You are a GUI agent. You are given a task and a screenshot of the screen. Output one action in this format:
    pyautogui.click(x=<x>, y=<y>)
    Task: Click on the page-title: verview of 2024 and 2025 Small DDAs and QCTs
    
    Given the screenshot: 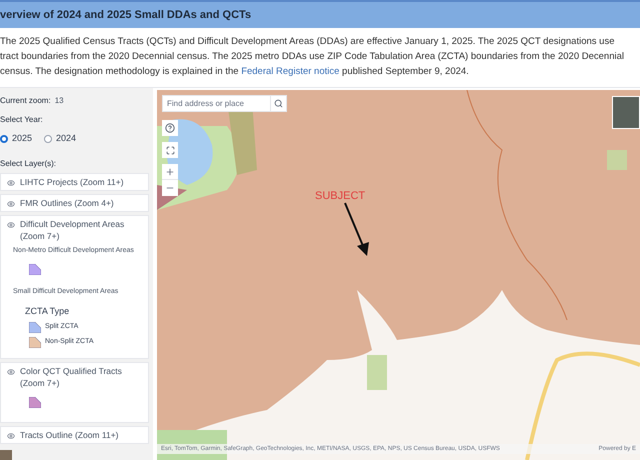 What is the action you would take?
    pyautogui.click(x=126, y=15)
    